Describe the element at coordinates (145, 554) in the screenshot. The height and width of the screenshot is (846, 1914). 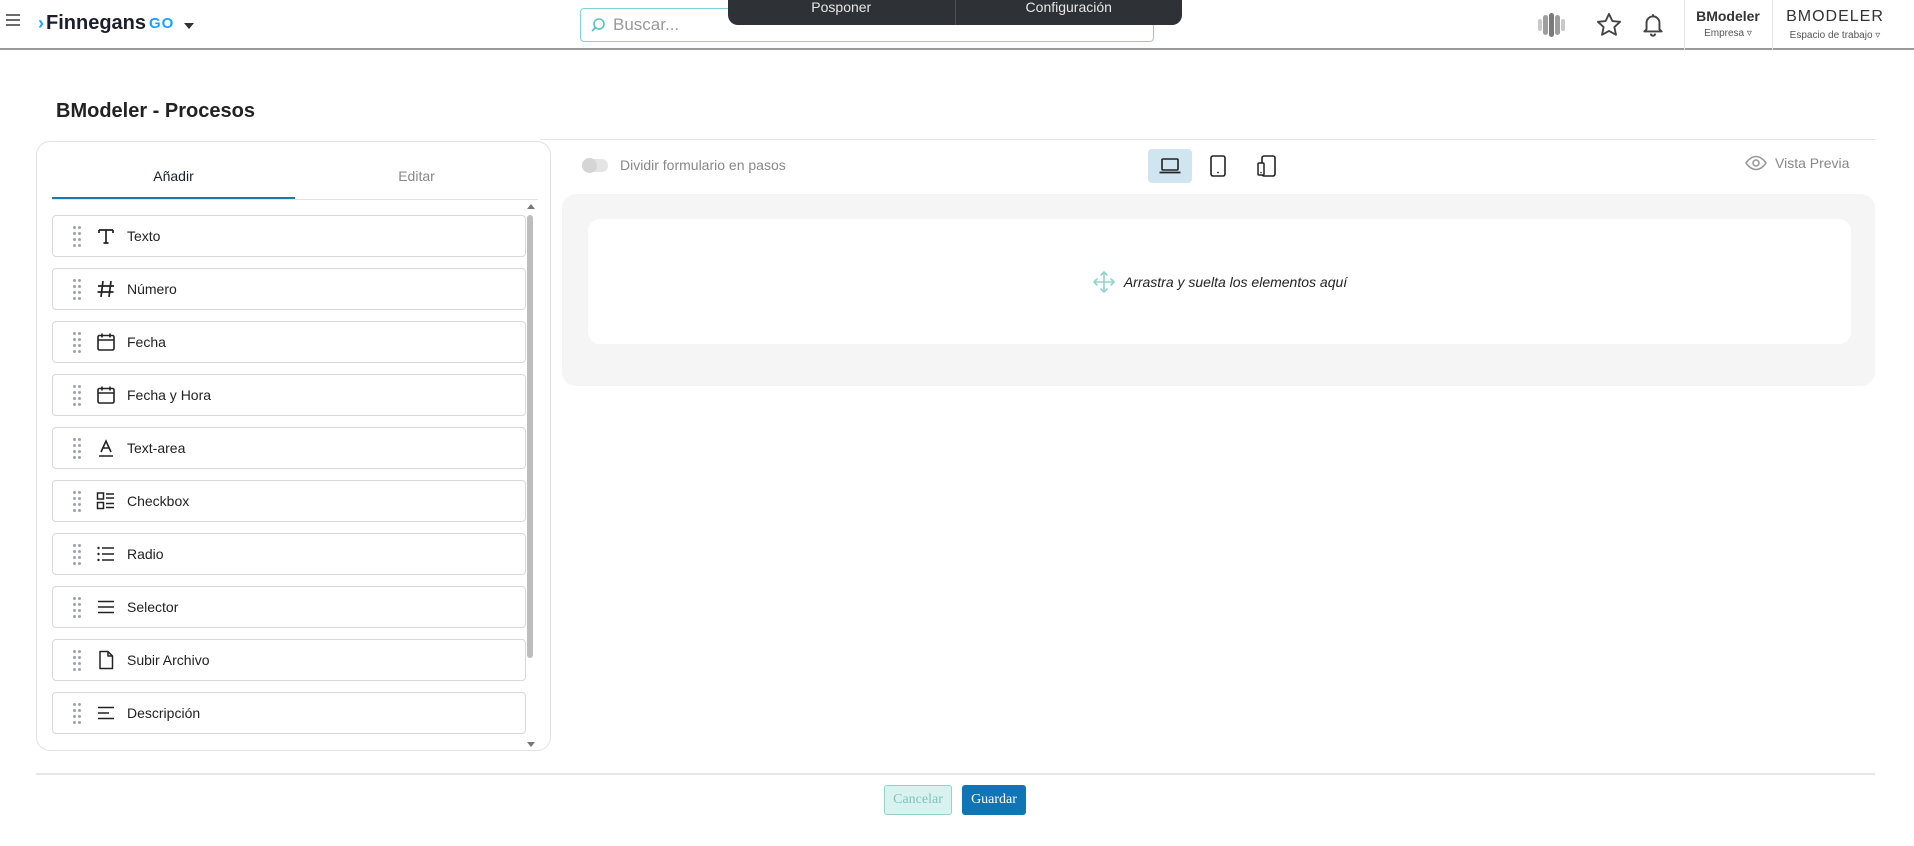
I see `field-item-label: Radio` at that location.